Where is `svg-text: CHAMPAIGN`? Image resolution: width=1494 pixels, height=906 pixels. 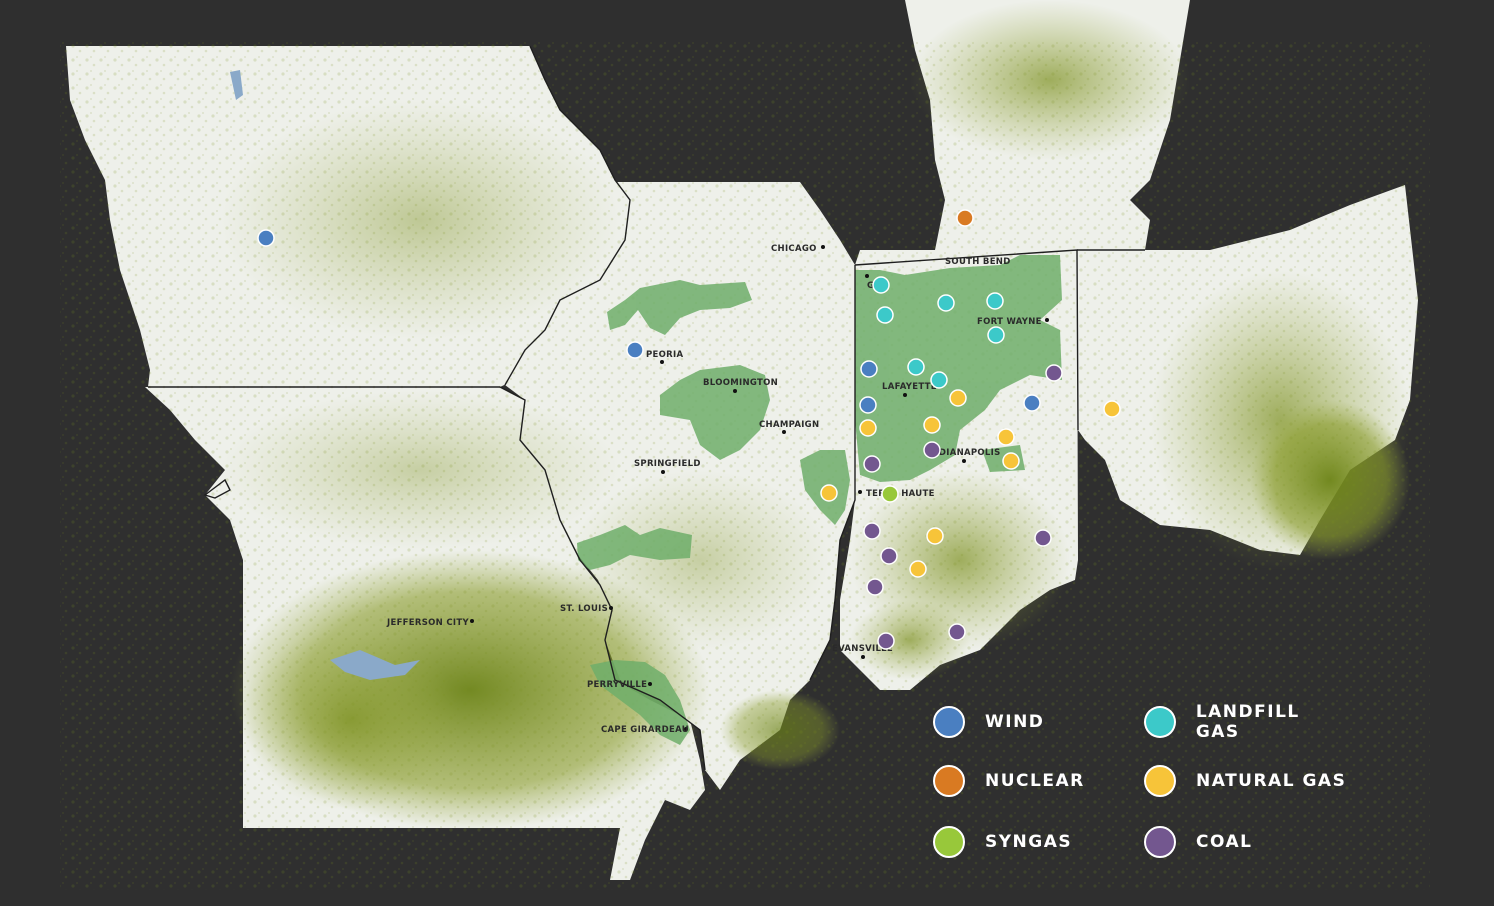
svg-text: CHAMPAIGN is located at coordinates (789, 425).